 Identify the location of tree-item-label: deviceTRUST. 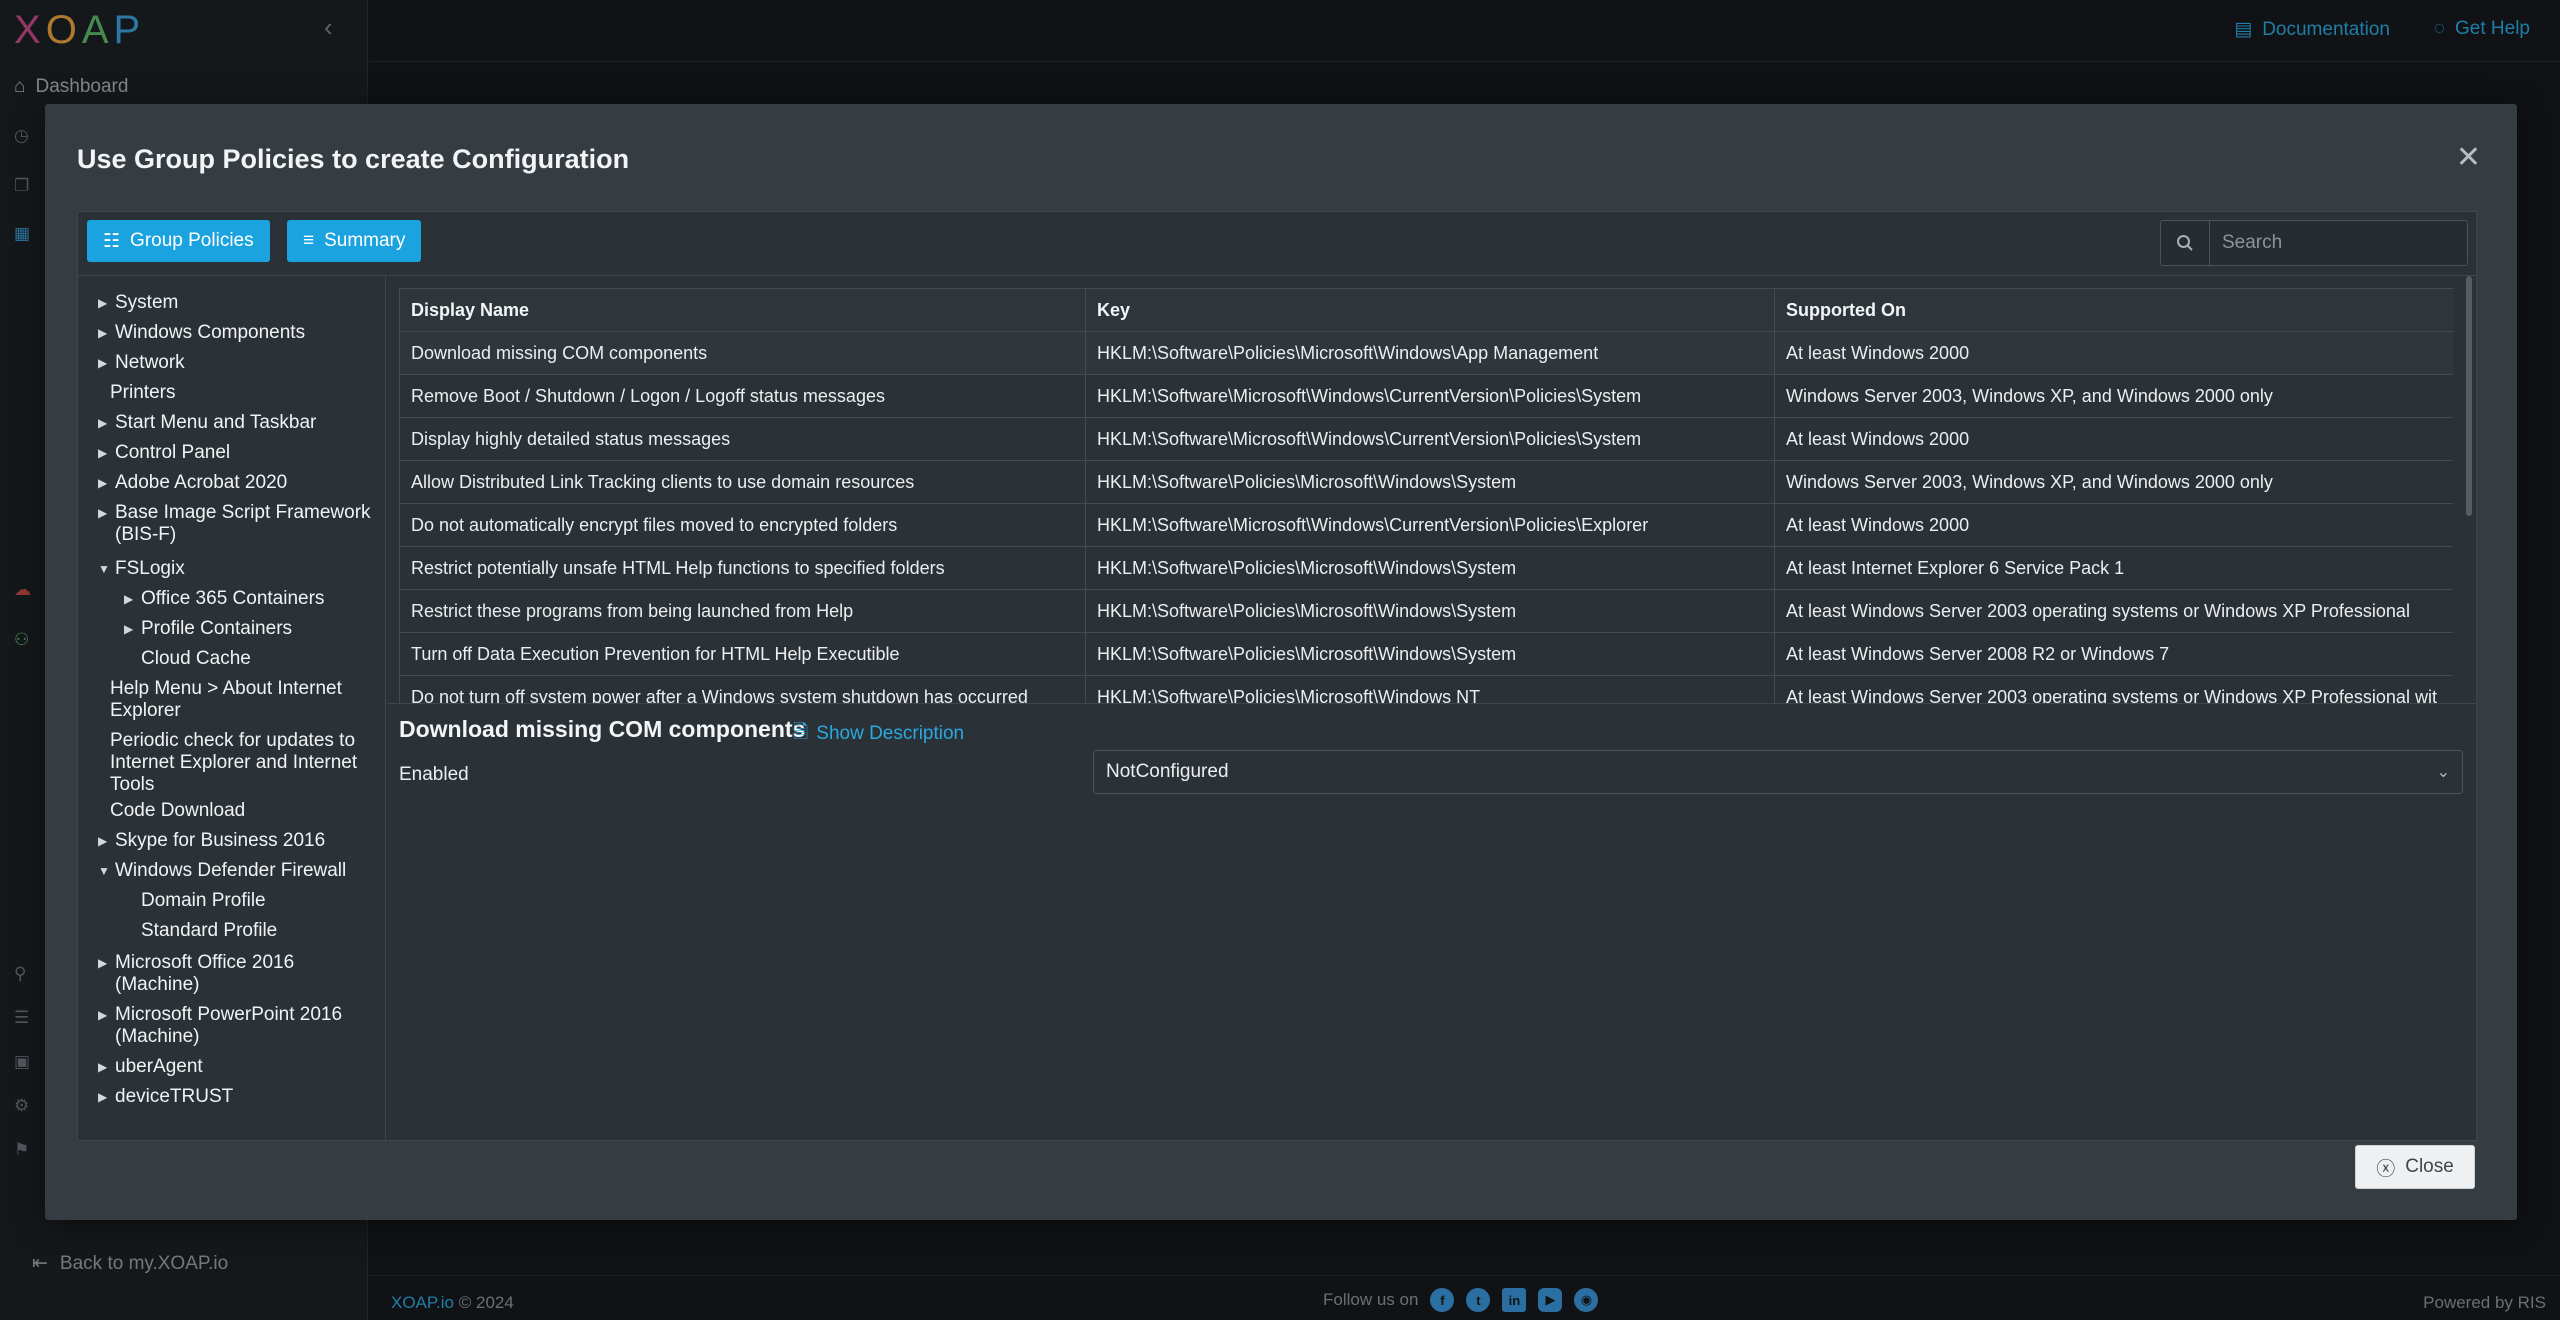
(174, 1096).